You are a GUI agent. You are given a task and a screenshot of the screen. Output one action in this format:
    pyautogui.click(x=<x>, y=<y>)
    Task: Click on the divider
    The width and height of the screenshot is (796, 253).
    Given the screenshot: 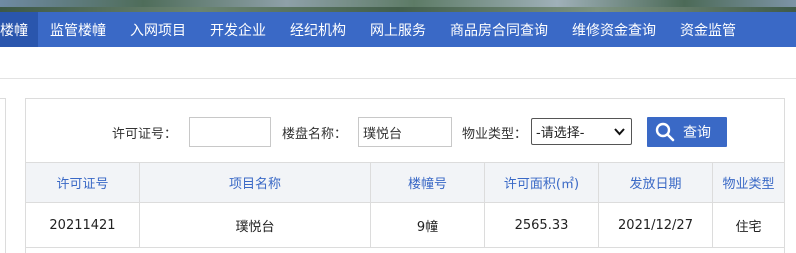 What is the action you would take?
    pyautogui.click(x=398, y=78)
    